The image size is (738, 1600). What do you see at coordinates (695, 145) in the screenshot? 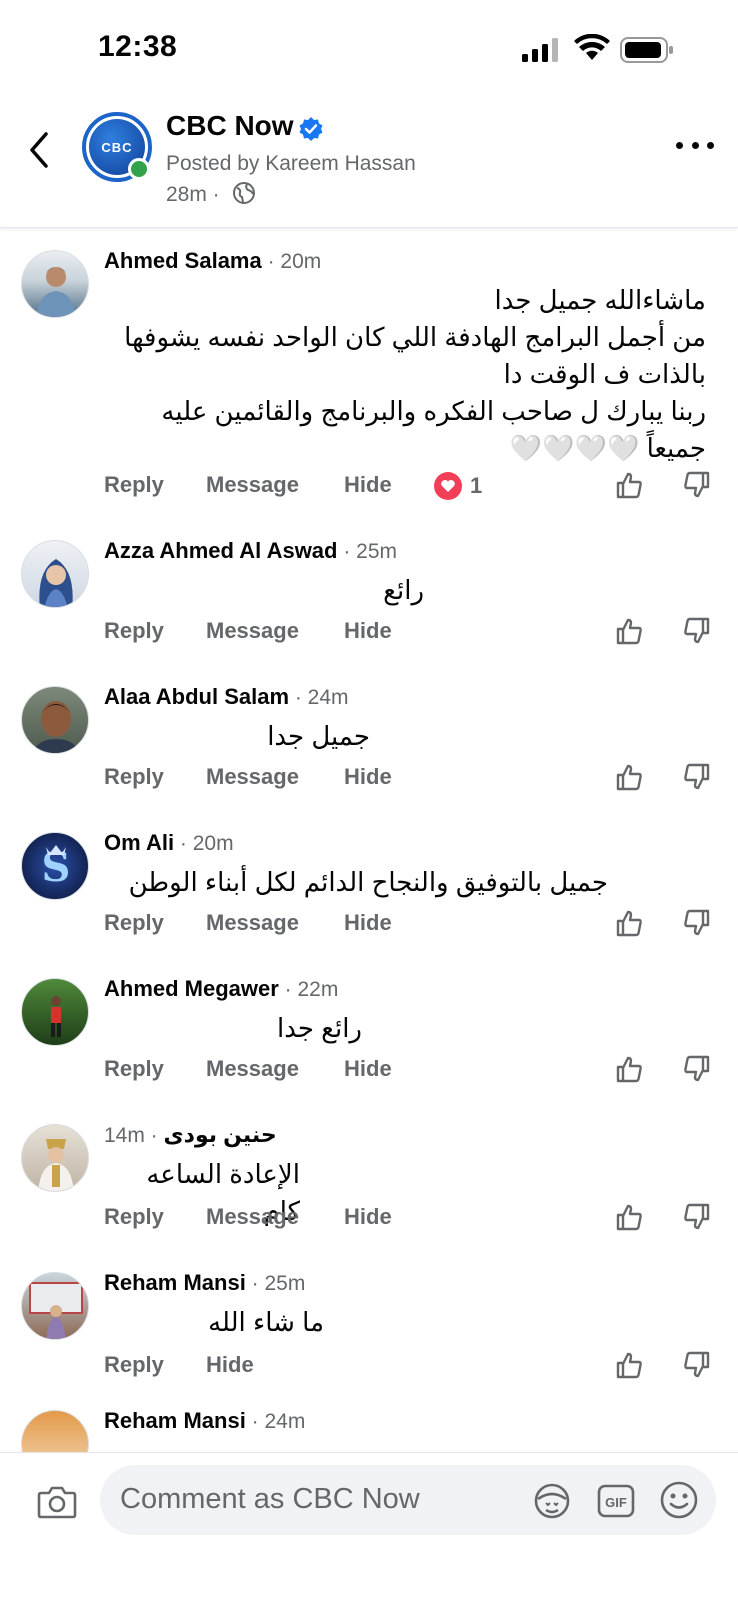
I see `more-options-button` at bounding box center [695, 145].